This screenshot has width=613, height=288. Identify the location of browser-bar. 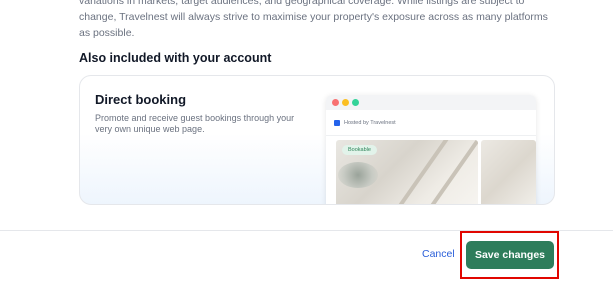
(431, 102).